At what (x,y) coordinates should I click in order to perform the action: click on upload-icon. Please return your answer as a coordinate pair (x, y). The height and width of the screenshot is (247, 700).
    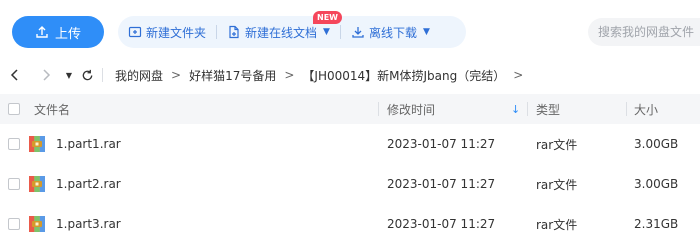
    Looking at the image, I should click on (42, 32).